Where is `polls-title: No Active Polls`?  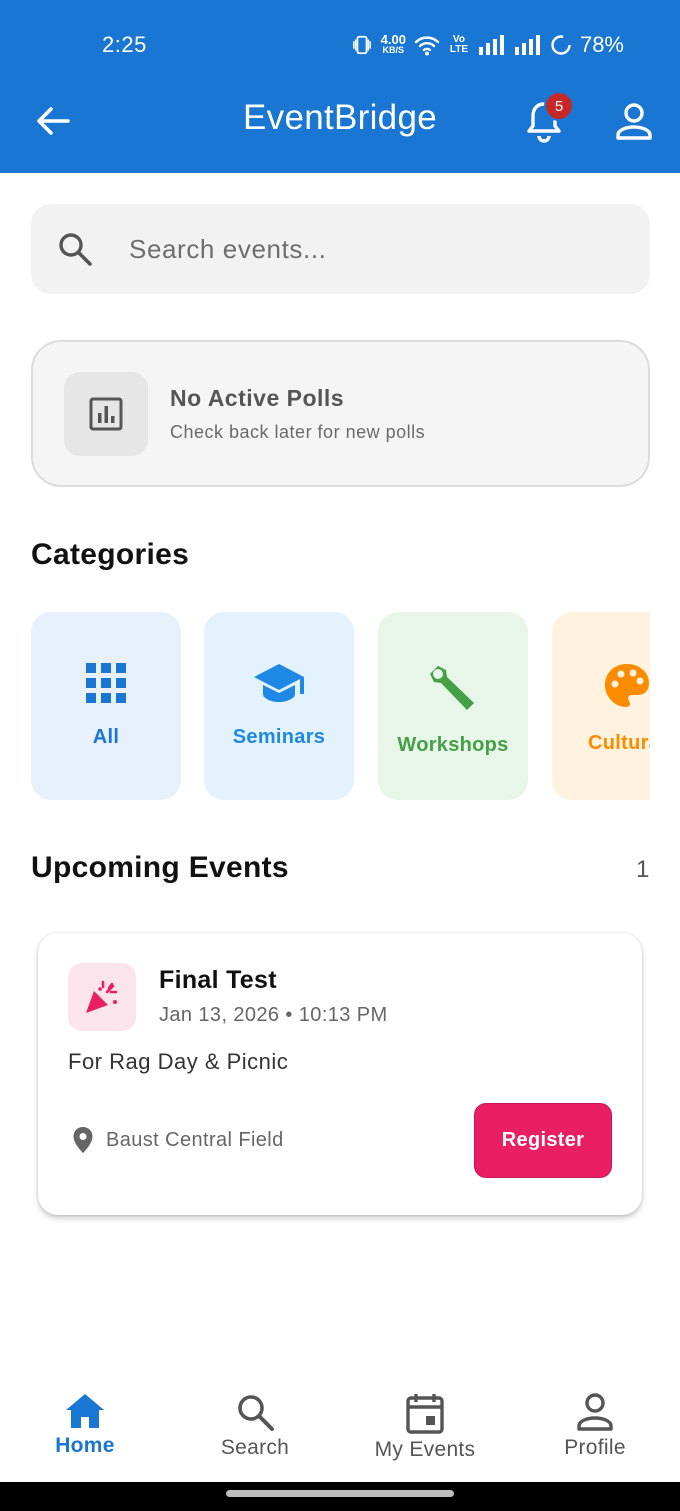
polls-title: No Active Polls is located at coordinates (257, 398).